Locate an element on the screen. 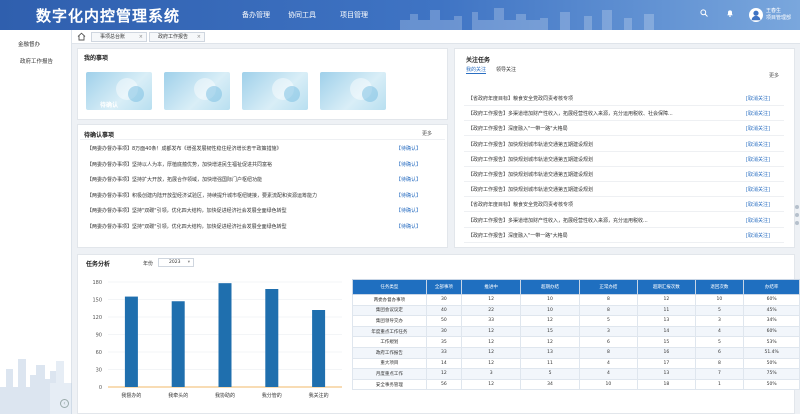 The width and height of the screenshot is (800, 414). sidebar: 金融督办 政府工作报告 ‹ is located at coordinates (36, 222).